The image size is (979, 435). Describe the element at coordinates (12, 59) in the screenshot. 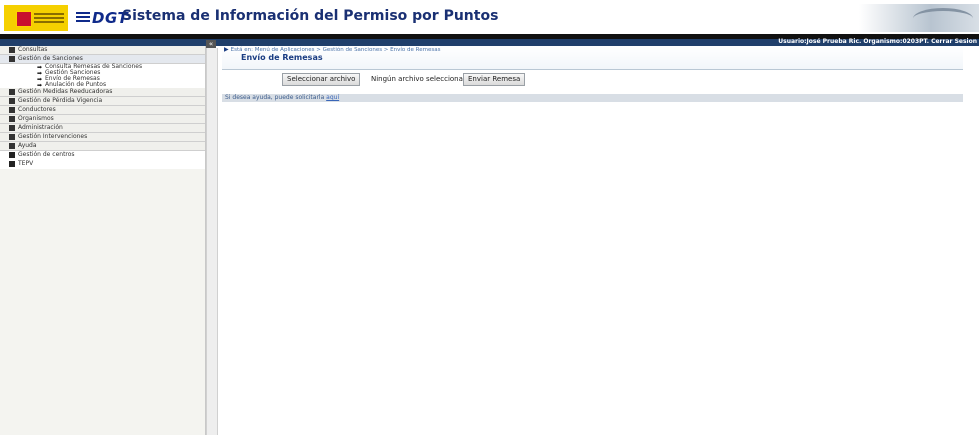

I see `collapse-icon` at that location.